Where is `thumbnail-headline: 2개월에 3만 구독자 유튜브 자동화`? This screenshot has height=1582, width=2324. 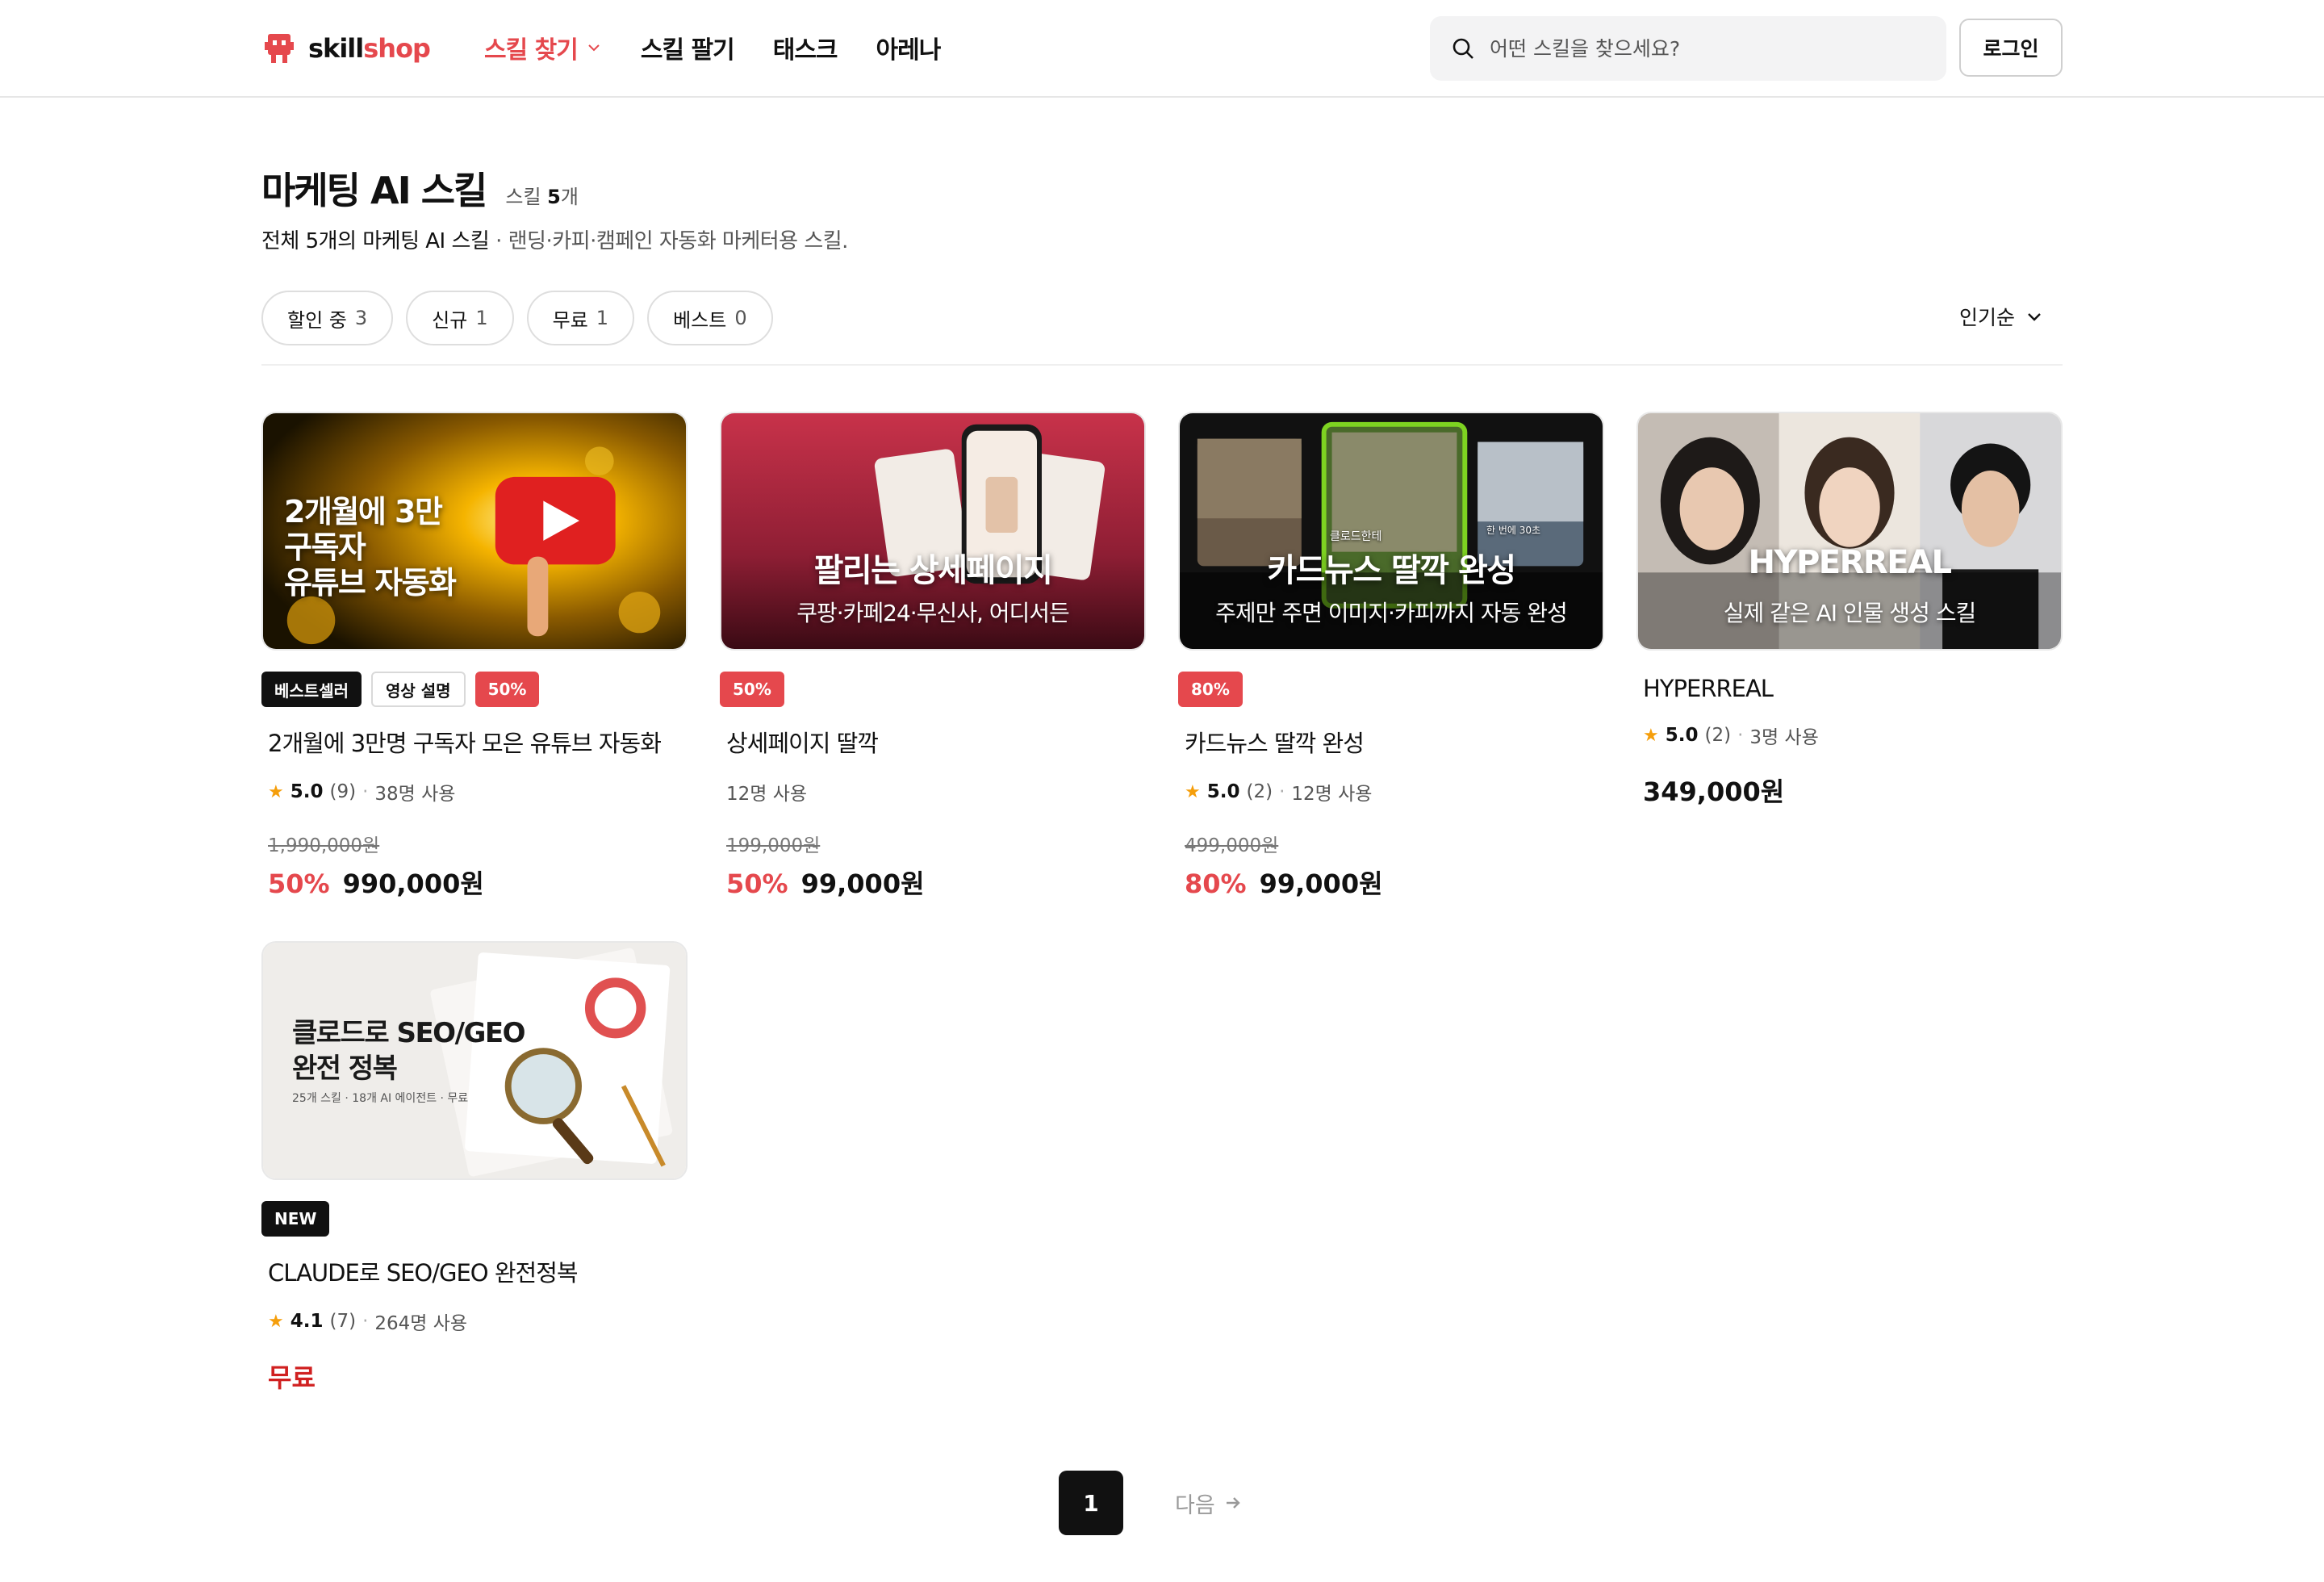
thumbnail-headline: 2개월에 3만 구독자 유튜브 자동화 is located at coordinates (370, 547).